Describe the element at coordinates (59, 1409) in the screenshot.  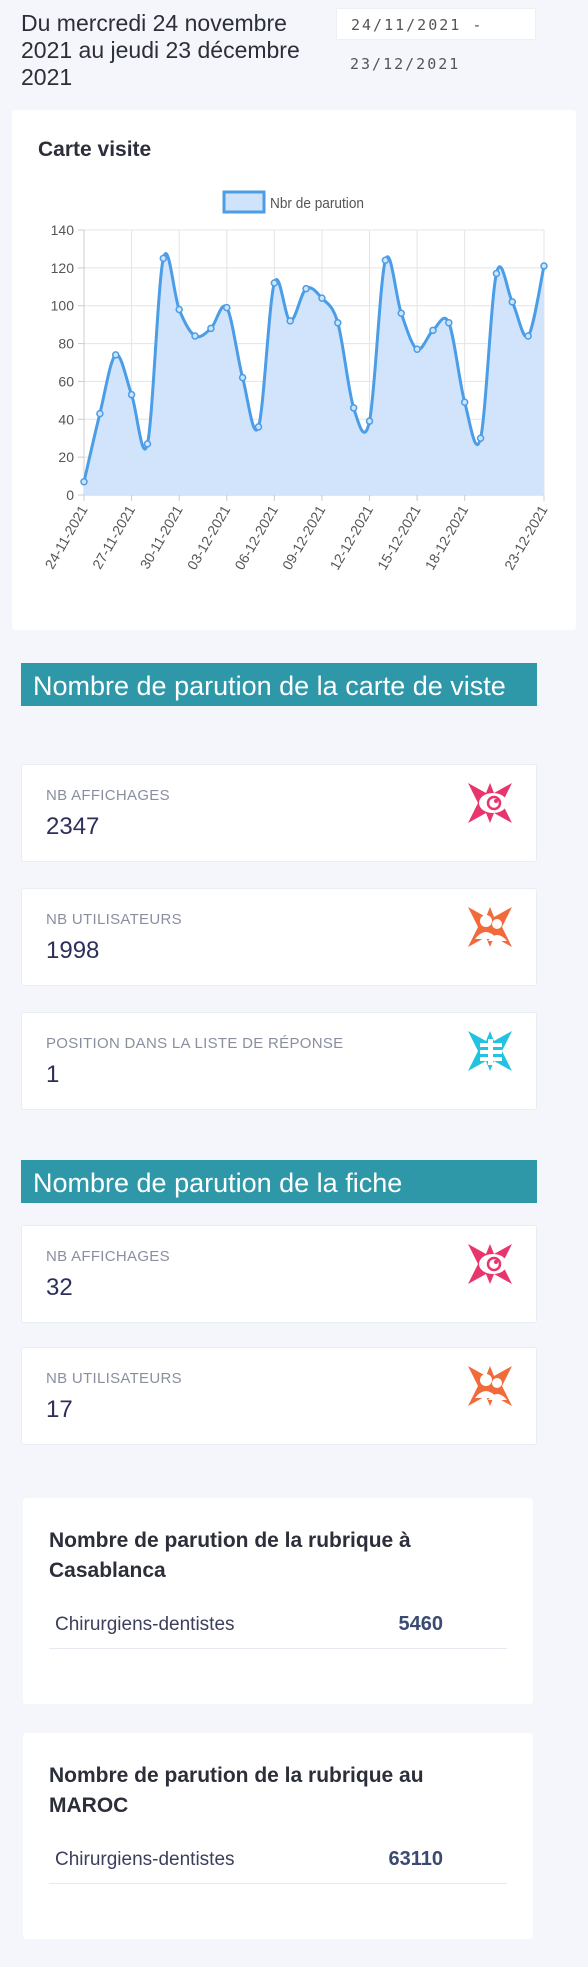
I see `stat-value: 17` at that location.